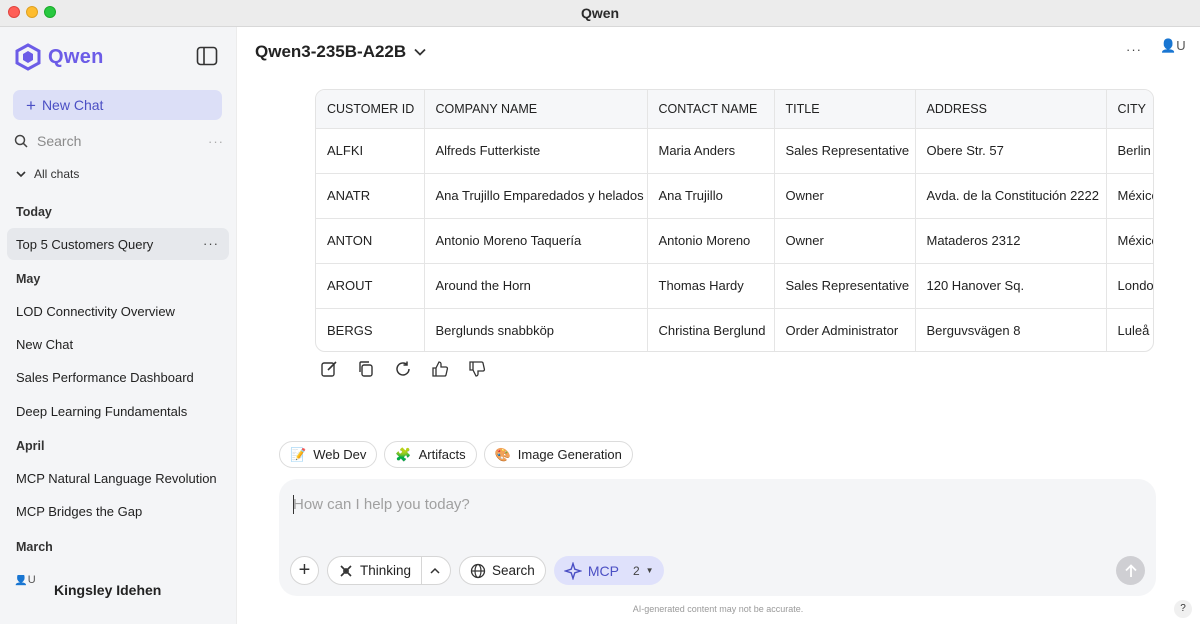  What do you see at coordinates (381, 504) in the screenshot?
I see `message-input: How can I help you today?` at bounding box center [381, 504].